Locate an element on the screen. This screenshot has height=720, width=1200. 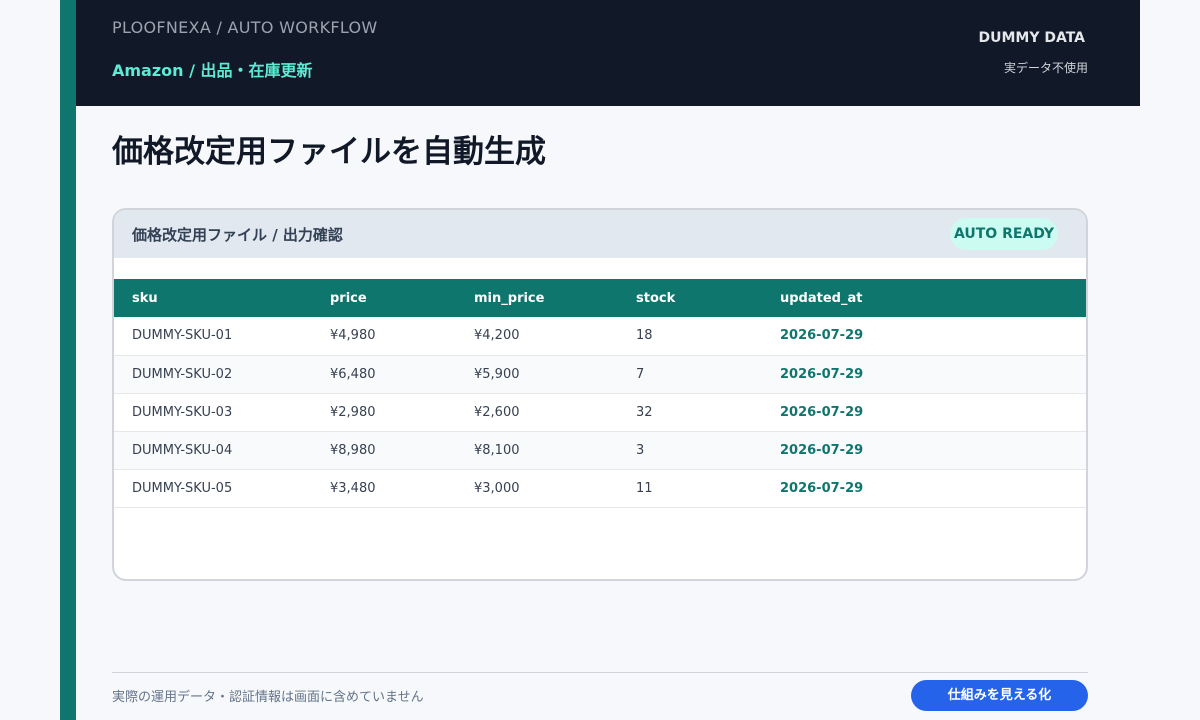
workflow-breadcrumb: Amazon / 出品・在庫更新 is located at coordinates (212, 70).